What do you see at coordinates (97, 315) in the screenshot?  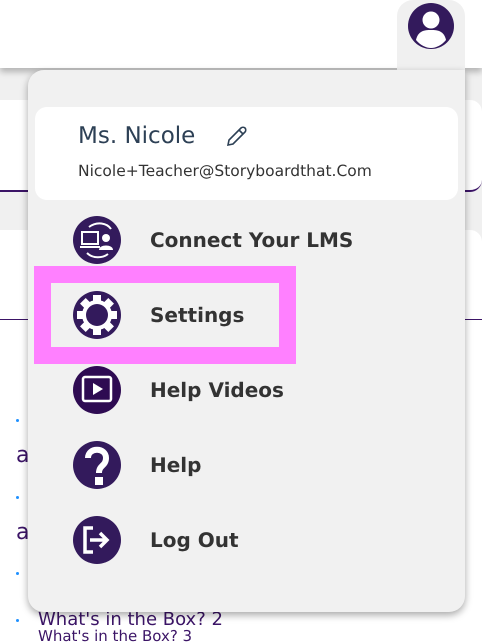 I see `gear-icon` at bounding box center [97, 315].